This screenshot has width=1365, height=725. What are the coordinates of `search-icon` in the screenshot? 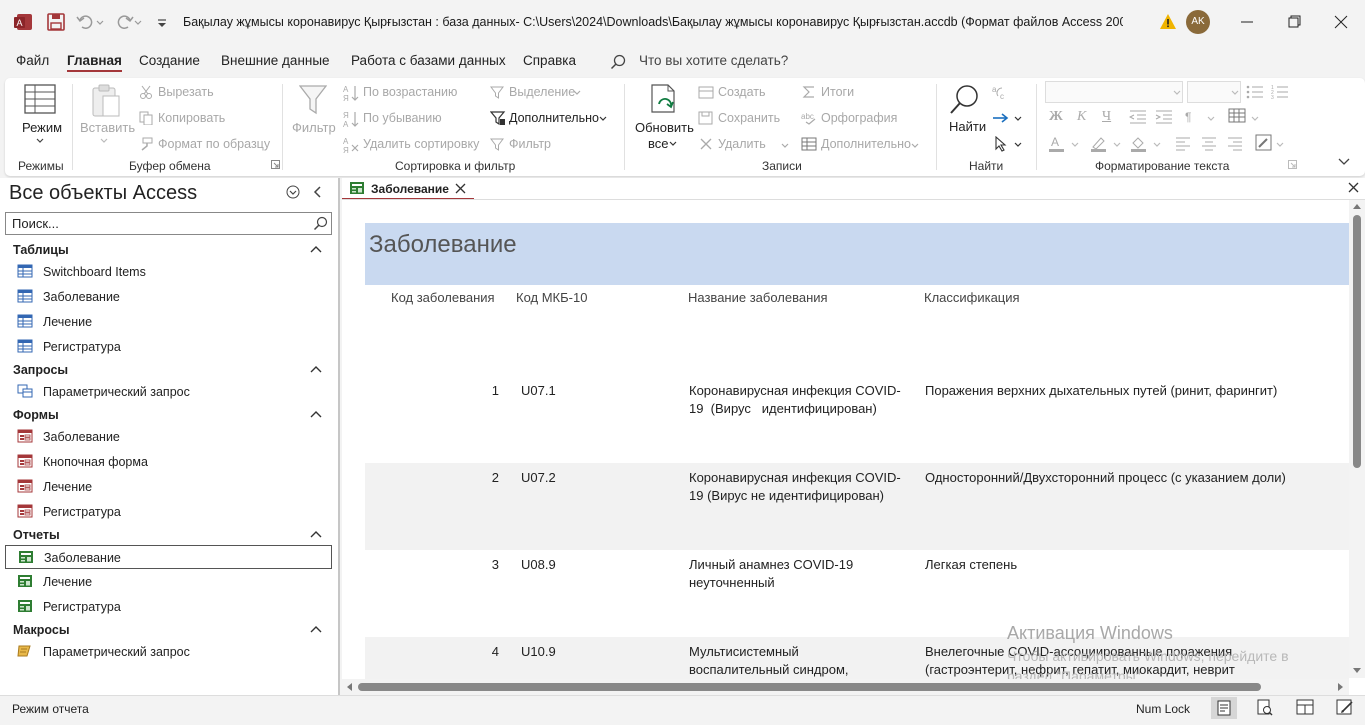 It's located at (320, 223).